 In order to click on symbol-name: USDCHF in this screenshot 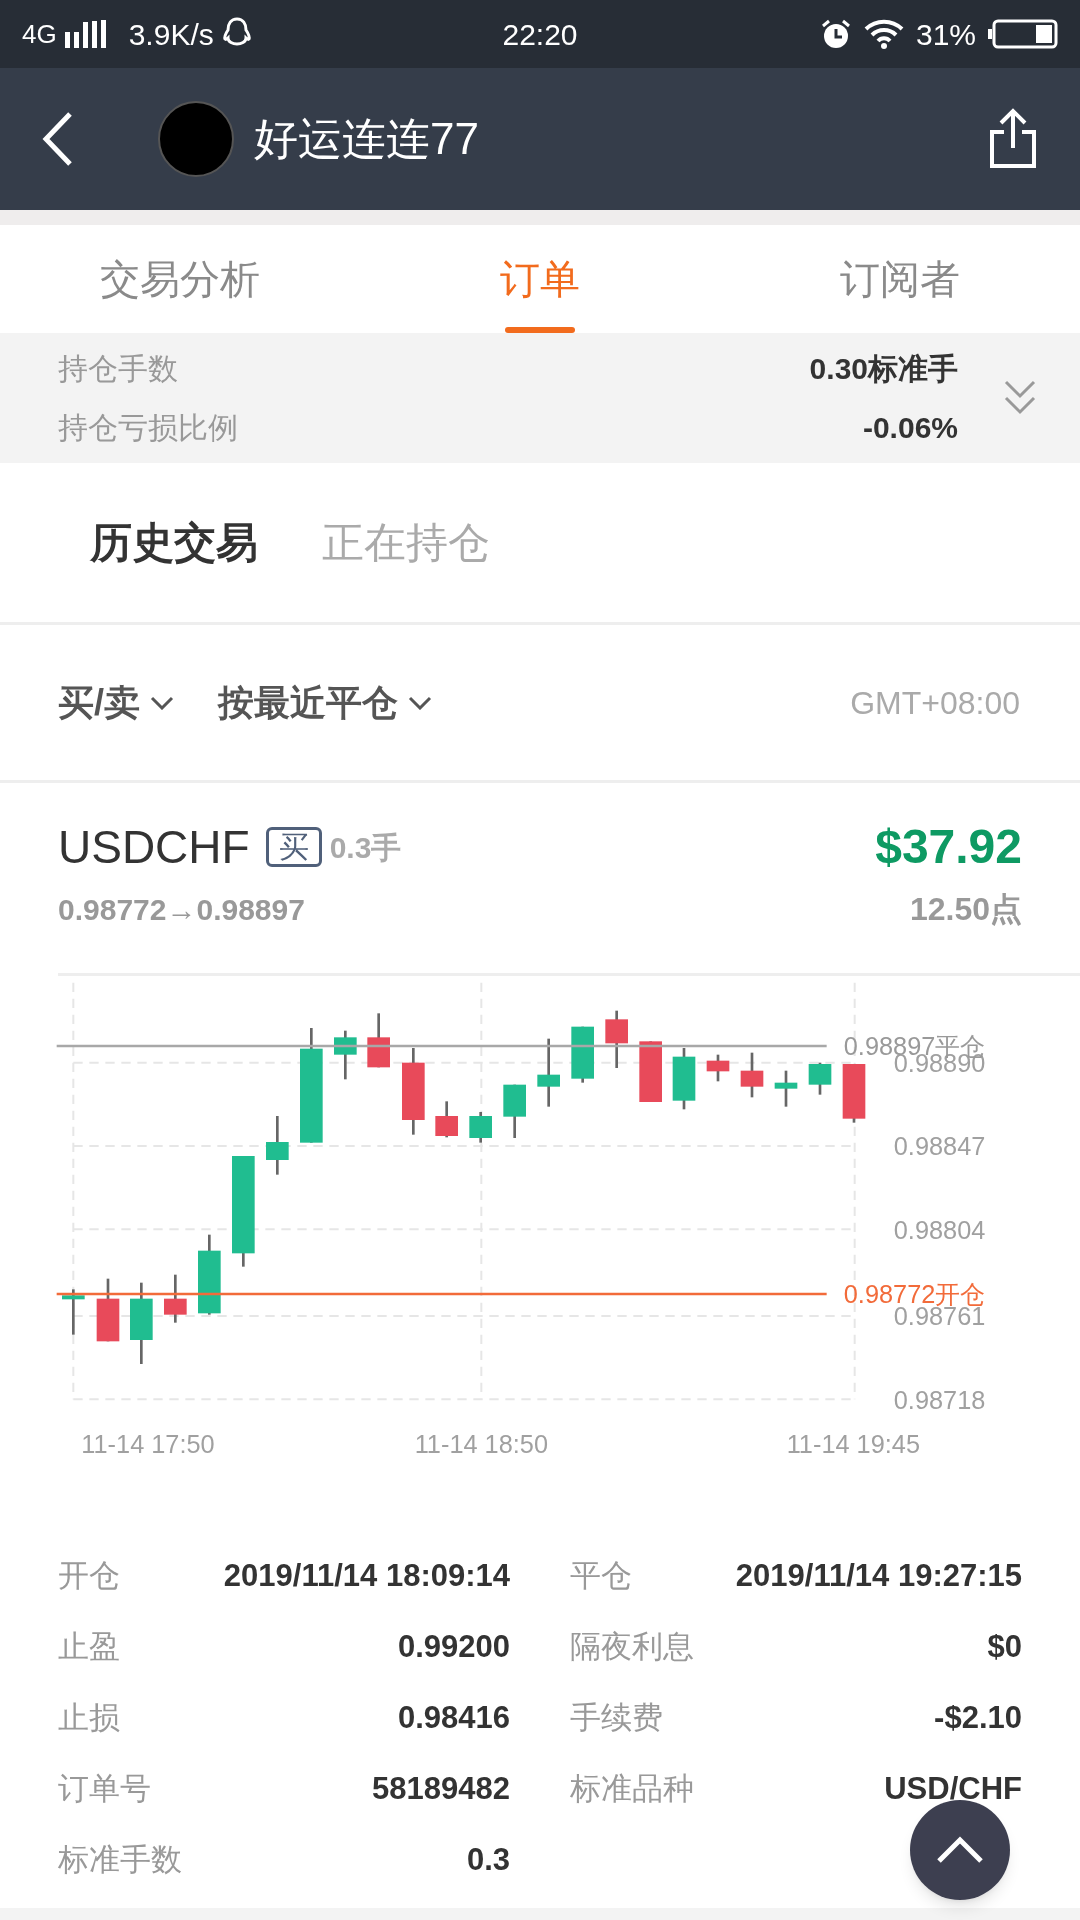, I will do `click(154, 847)`.